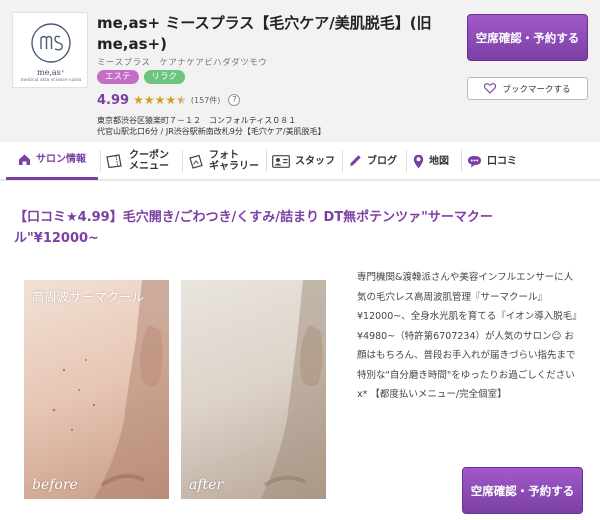 This screenshot has height=520, width=600. Describe the element at coordinates (182, 63) in the screenshot. I see `salon-kana: ミースプラス ケアナケアビハダダツモウ` at that location.